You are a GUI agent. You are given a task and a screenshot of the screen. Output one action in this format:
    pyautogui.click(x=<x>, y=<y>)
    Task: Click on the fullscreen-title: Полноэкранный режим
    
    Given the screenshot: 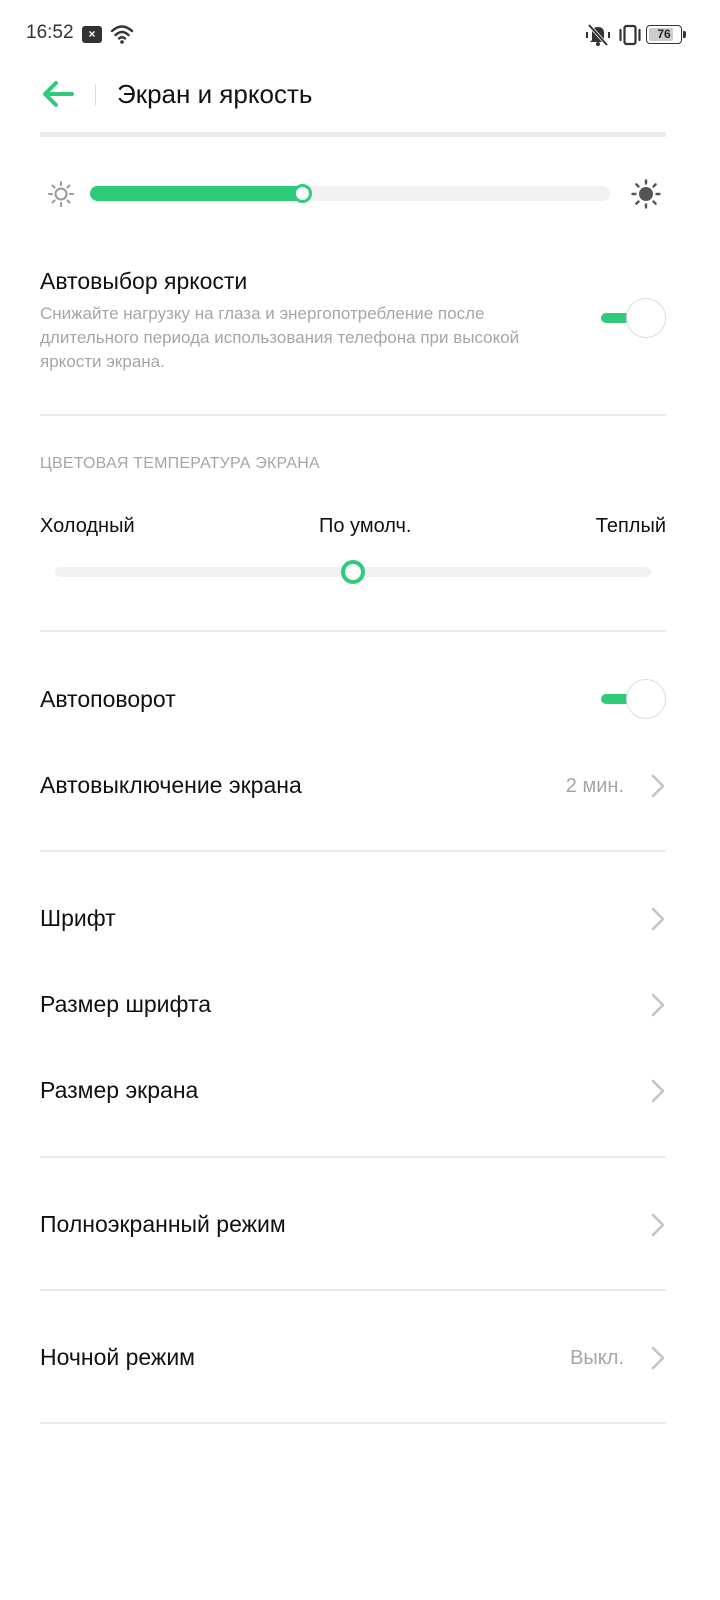 What is the action you would take?
    pyautogui.click(x=163, y=1224)
    